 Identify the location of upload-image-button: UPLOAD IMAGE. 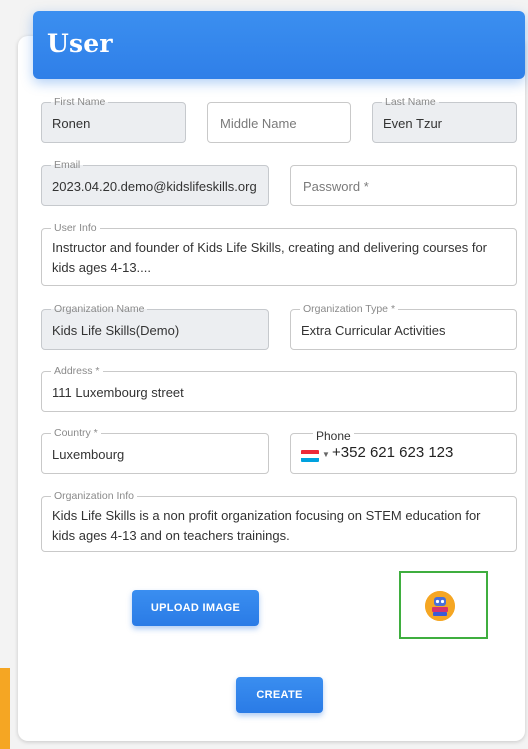
(195, 608).